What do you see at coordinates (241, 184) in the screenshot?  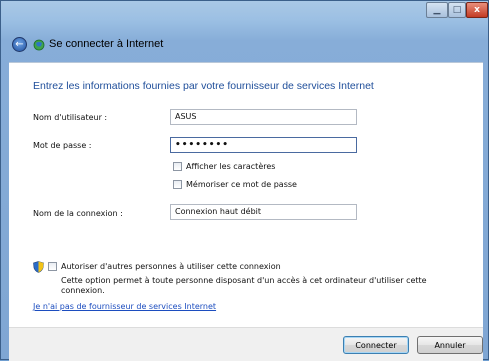 I see `remember-password-label: Mémoriser ce mot de passe` at bounding box center [241, 184].